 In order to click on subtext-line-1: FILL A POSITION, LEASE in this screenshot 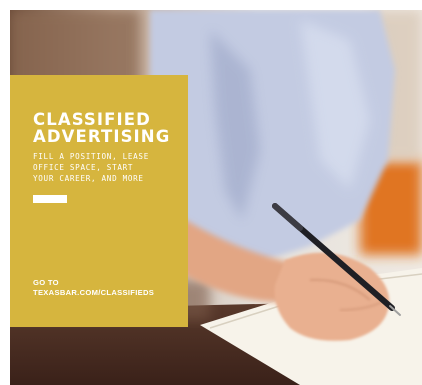, I will do `click(91, 156)`.